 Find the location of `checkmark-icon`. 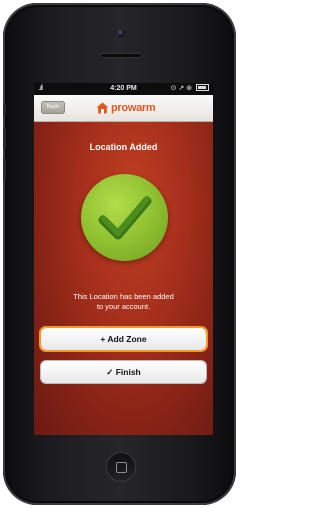

checkmark-icon is located at coordinates (125, 218).